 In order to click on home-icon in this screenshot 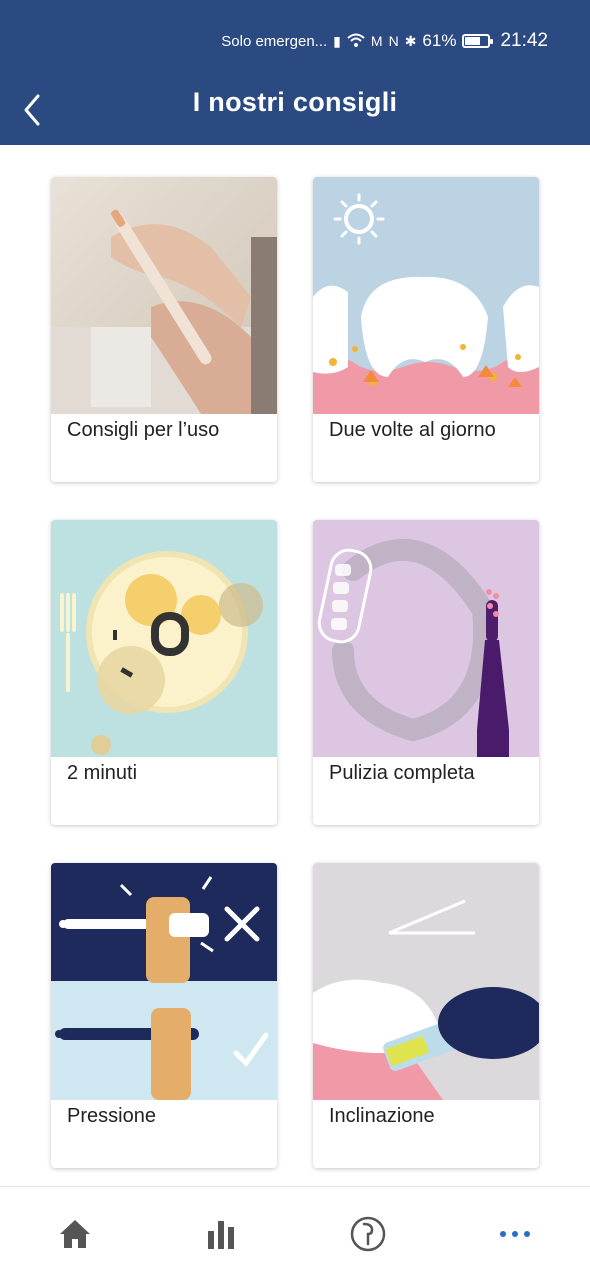, I will do `click(75, 1234)`.